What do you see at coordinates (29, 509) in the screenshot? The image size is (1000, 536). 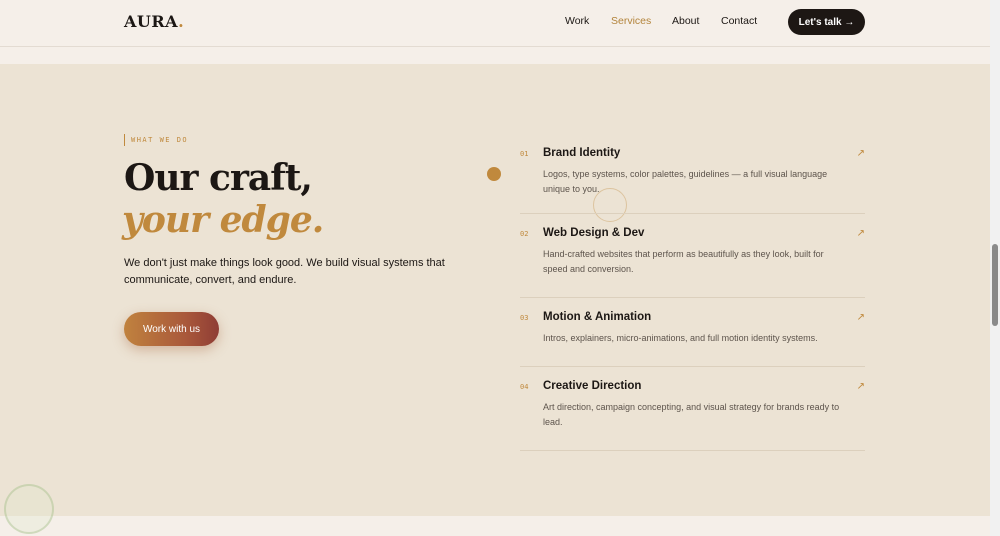 I see `watermark-logo-icon` at bounding box center [29, 509].